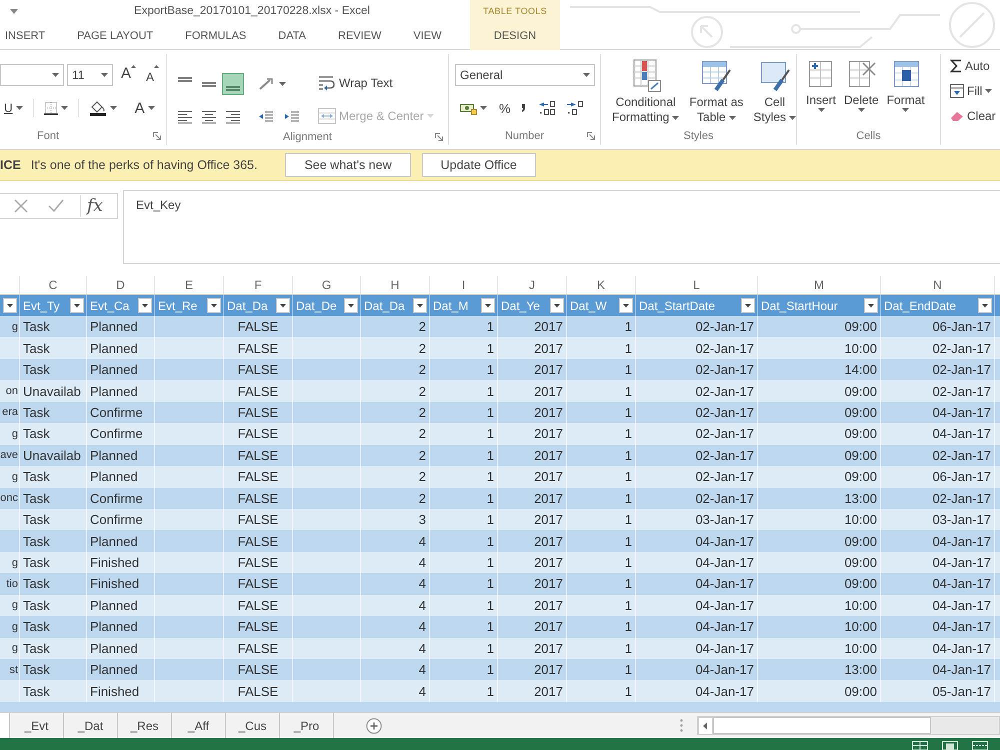 The width and height of the screenshot is (1000, 750). I want to click on grow-font-button: A, so click(129, 75).